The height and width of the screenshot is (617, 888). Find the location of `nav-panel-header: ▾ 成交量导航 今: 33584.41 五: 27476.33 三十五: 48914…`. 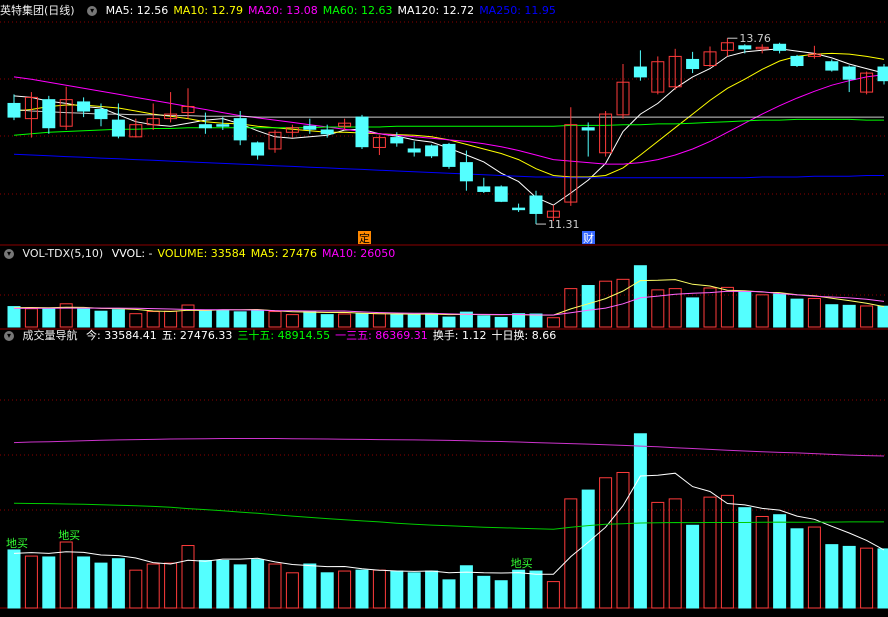

nav-panel-header: ▾ 成交量导航 今: 33584.41 五: 27476.33 三十五: 48914… is located at coordinates (283, 336).